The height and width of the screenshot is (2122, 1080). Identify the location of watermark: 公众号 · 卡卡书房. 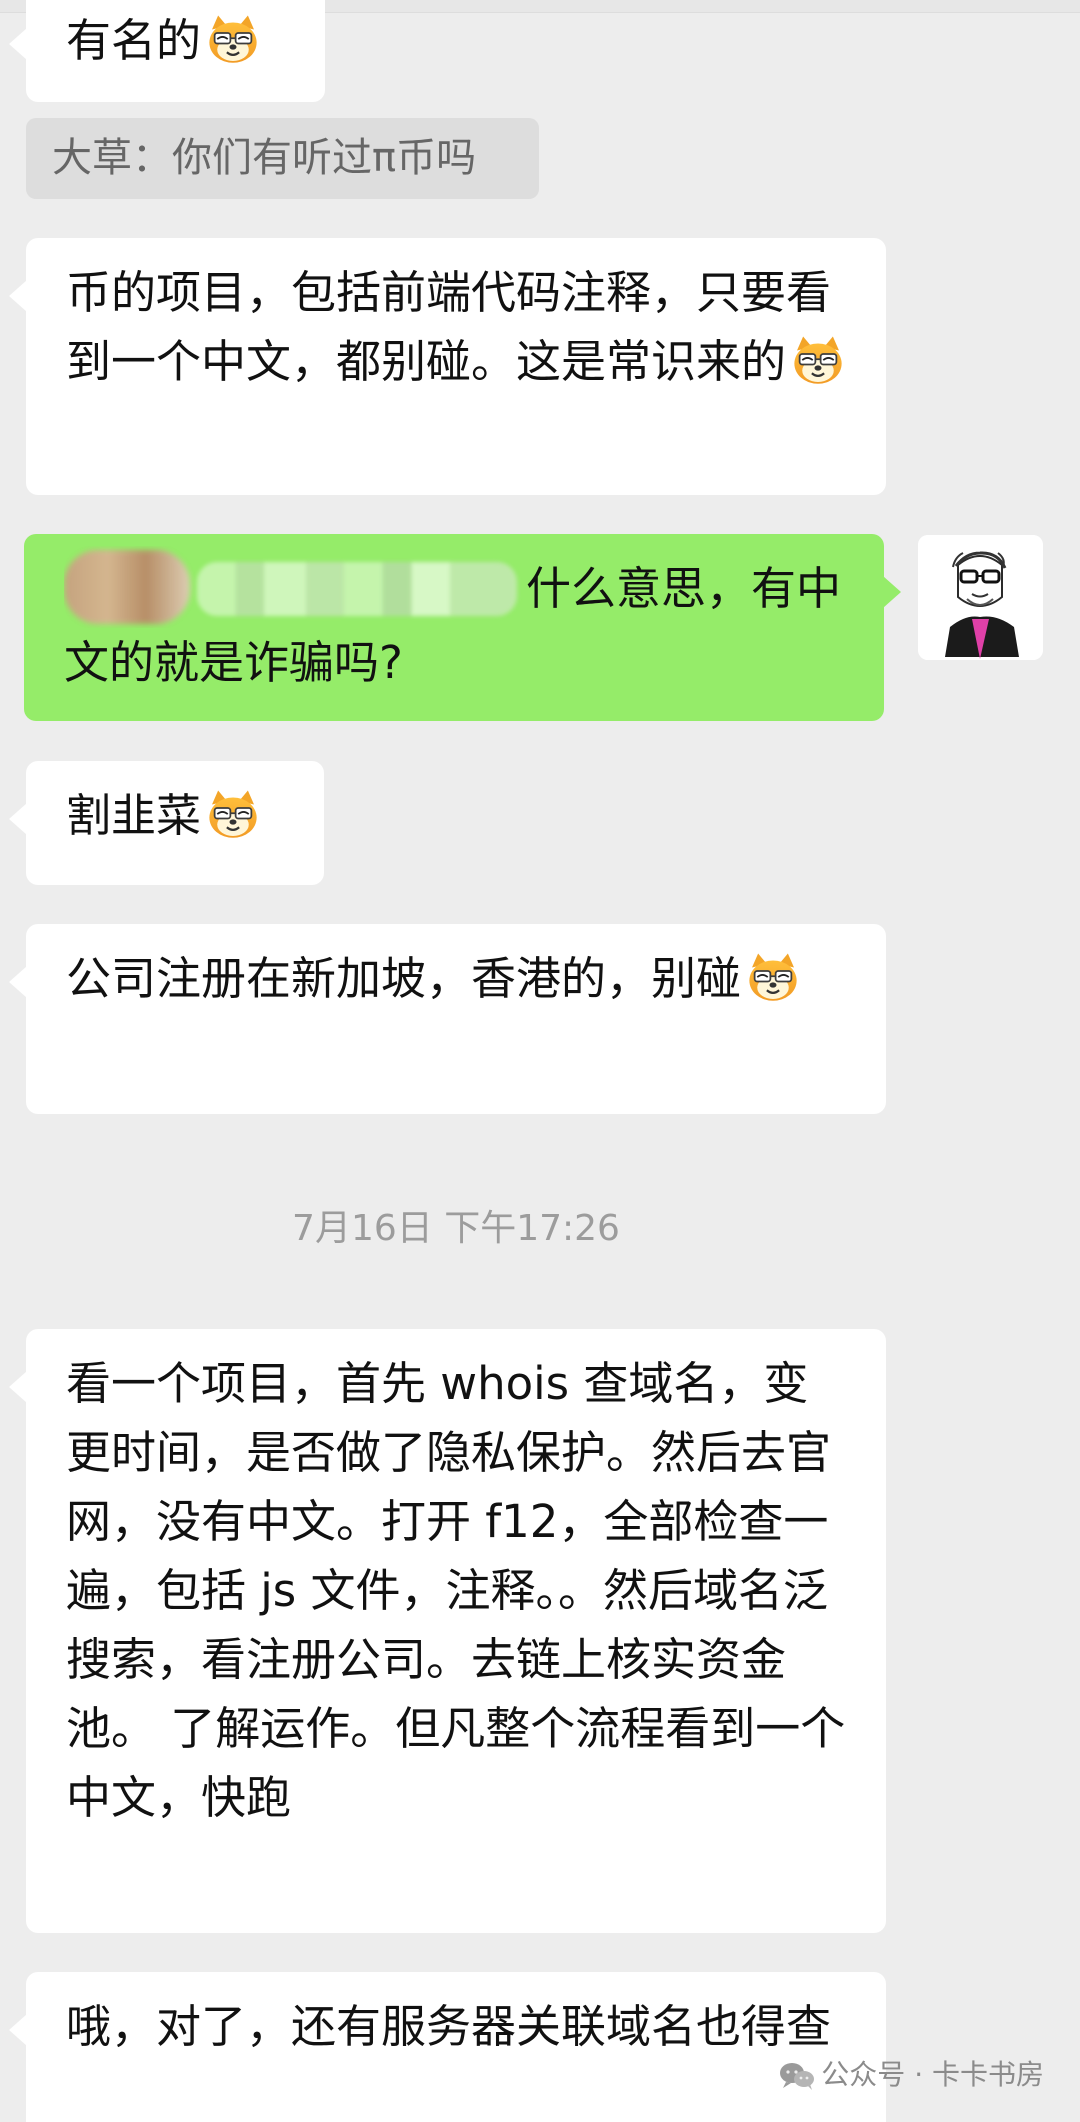
(910, 2075).